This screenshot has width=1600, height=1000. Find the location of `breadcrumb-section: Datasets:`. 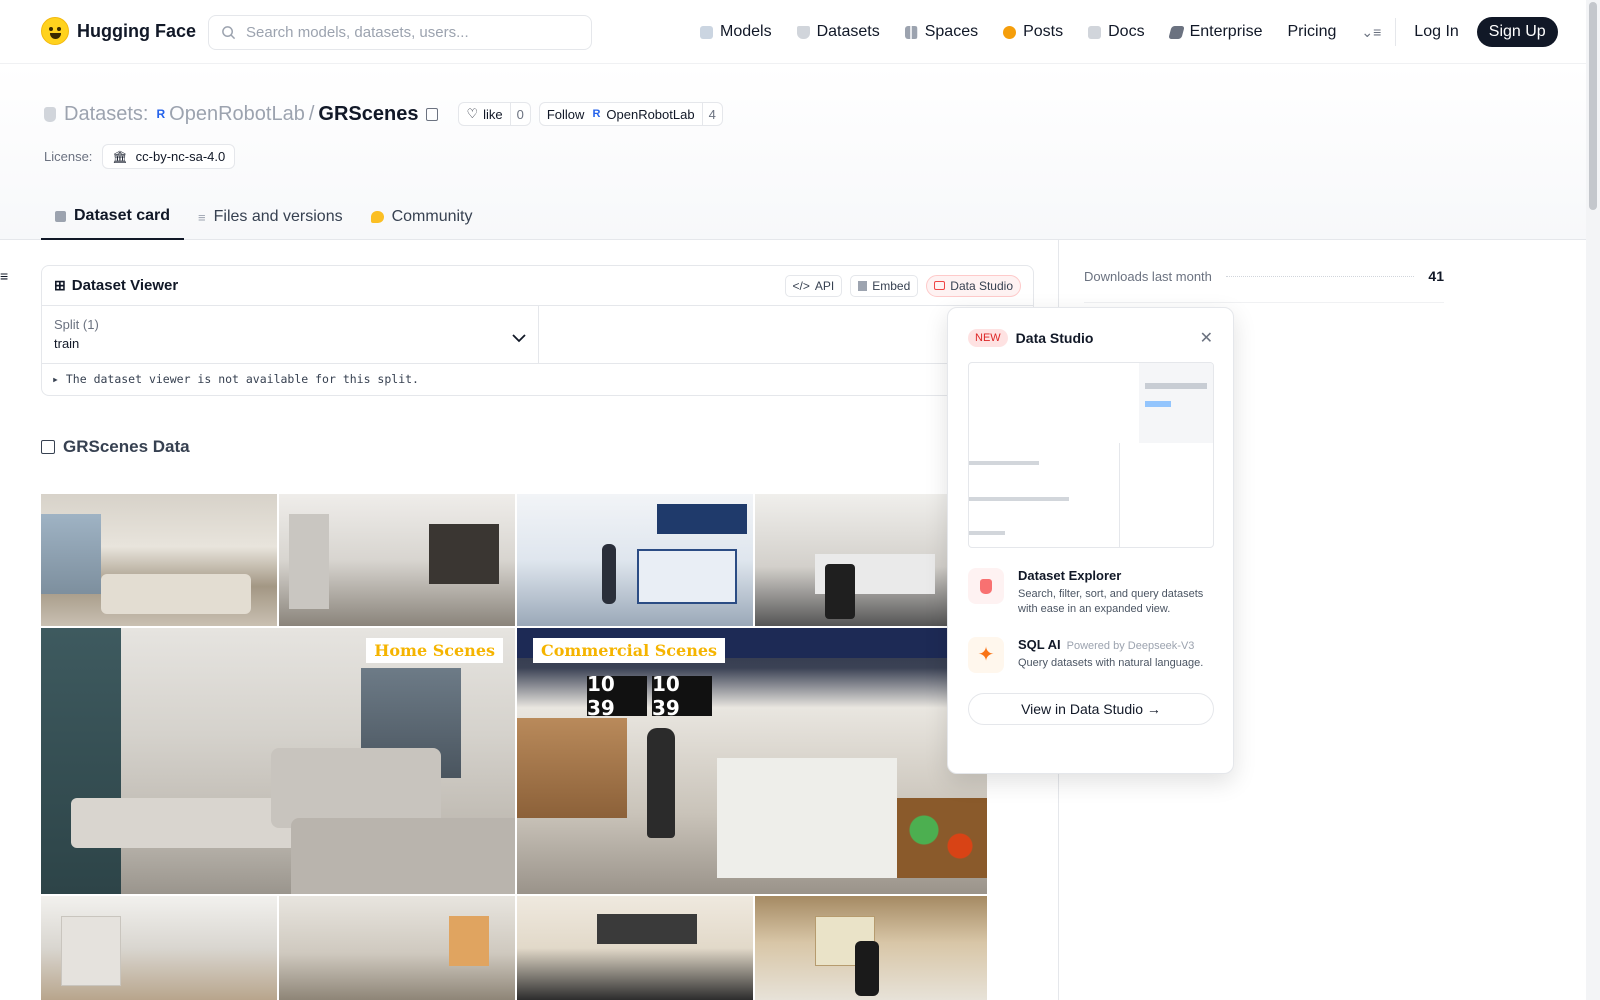

breadcrumb-section: Datasets: is located at coordinates (106, 114).